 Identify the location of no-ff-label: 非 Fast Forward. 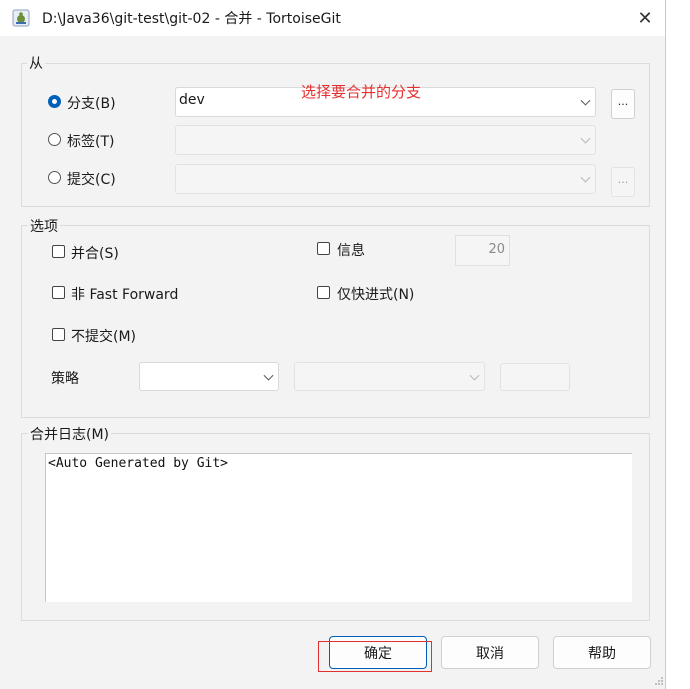
(124, 294).